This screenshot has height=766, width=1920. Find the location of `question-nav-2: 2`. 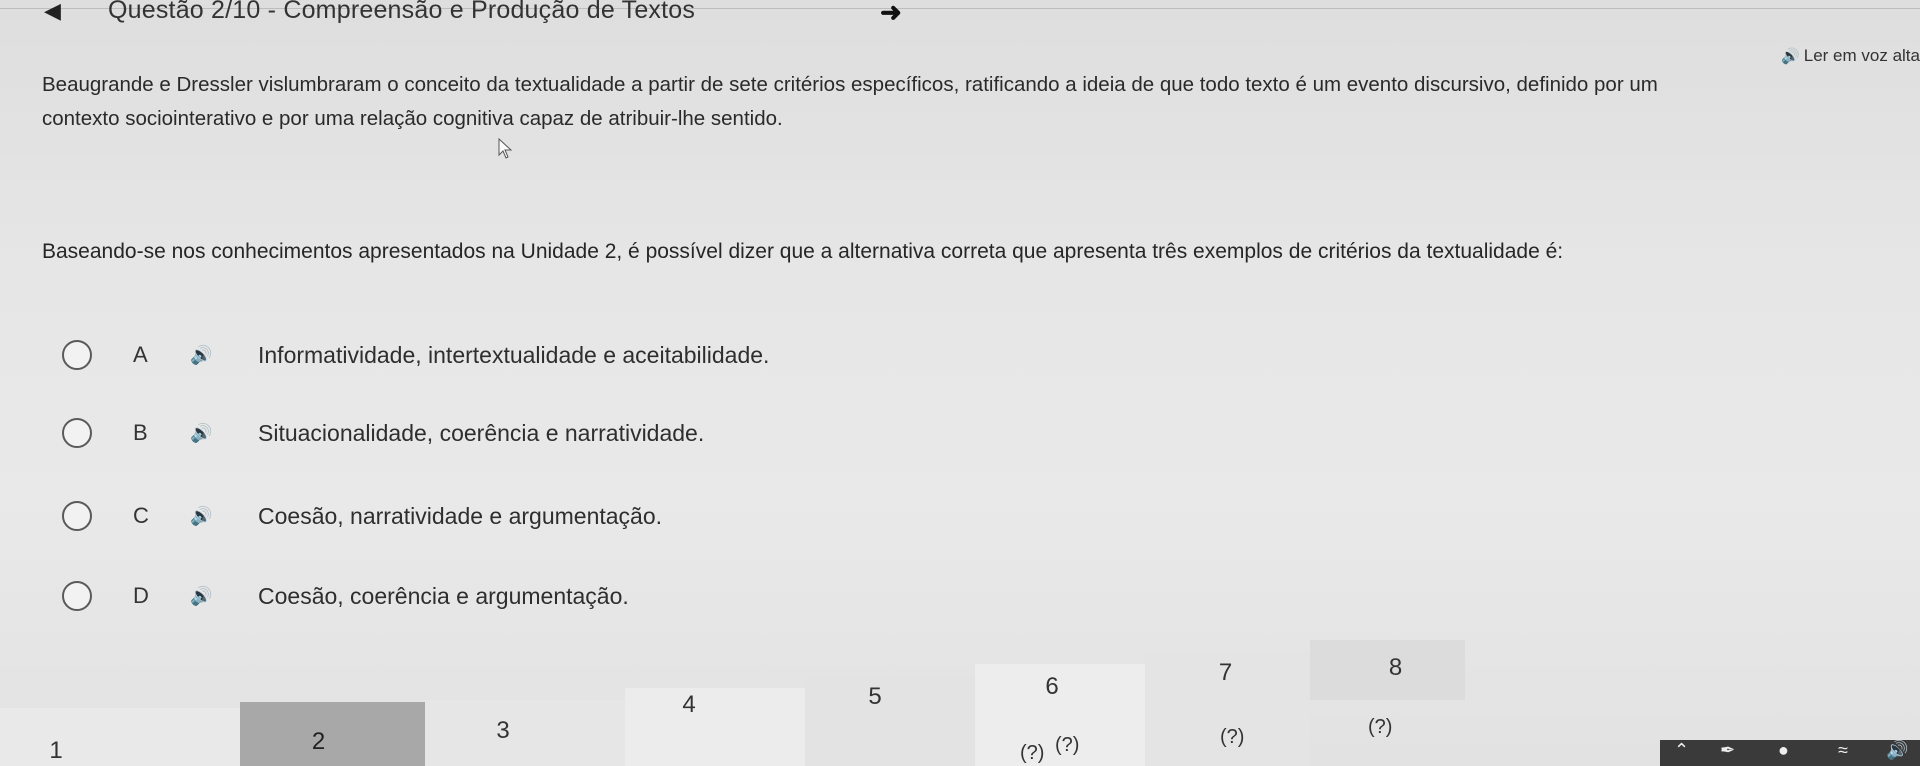

question-nav-2: 2 is located at coordinates (332, 734).